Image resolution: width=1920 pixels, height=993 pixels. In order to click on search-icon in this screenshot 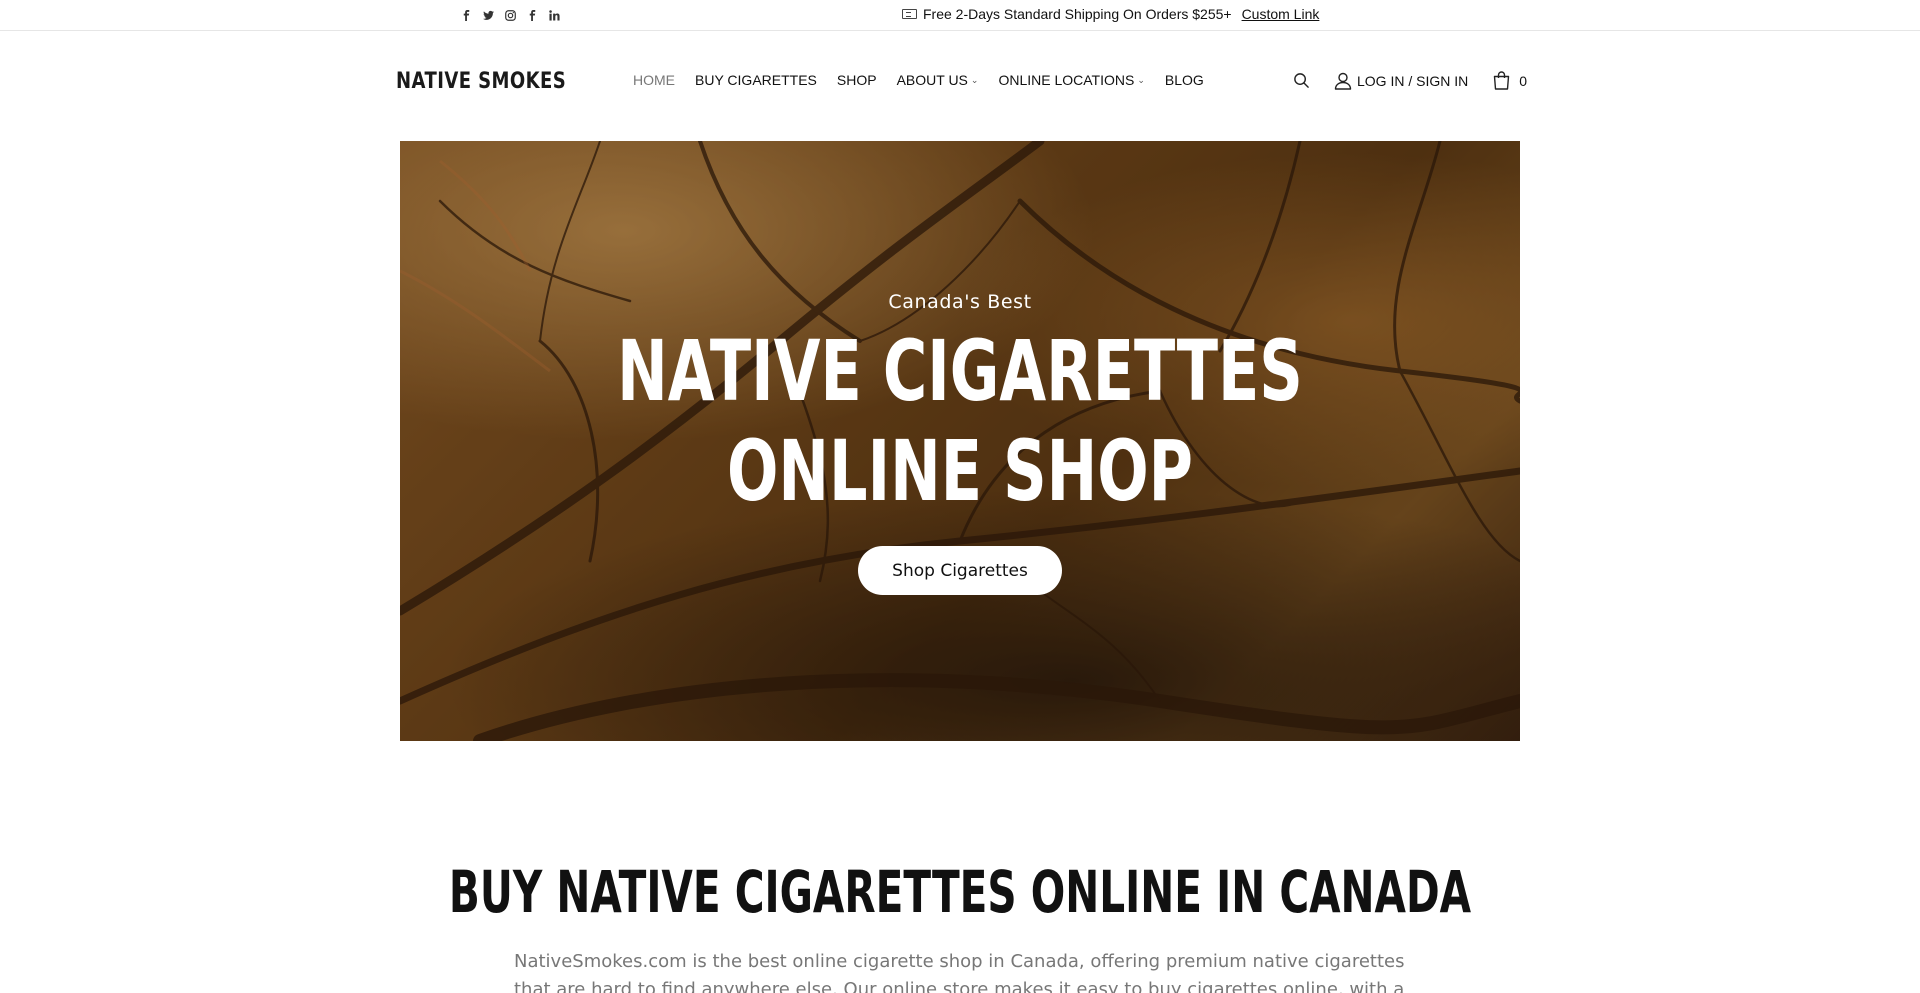, I will do `click(1301, 80)`.